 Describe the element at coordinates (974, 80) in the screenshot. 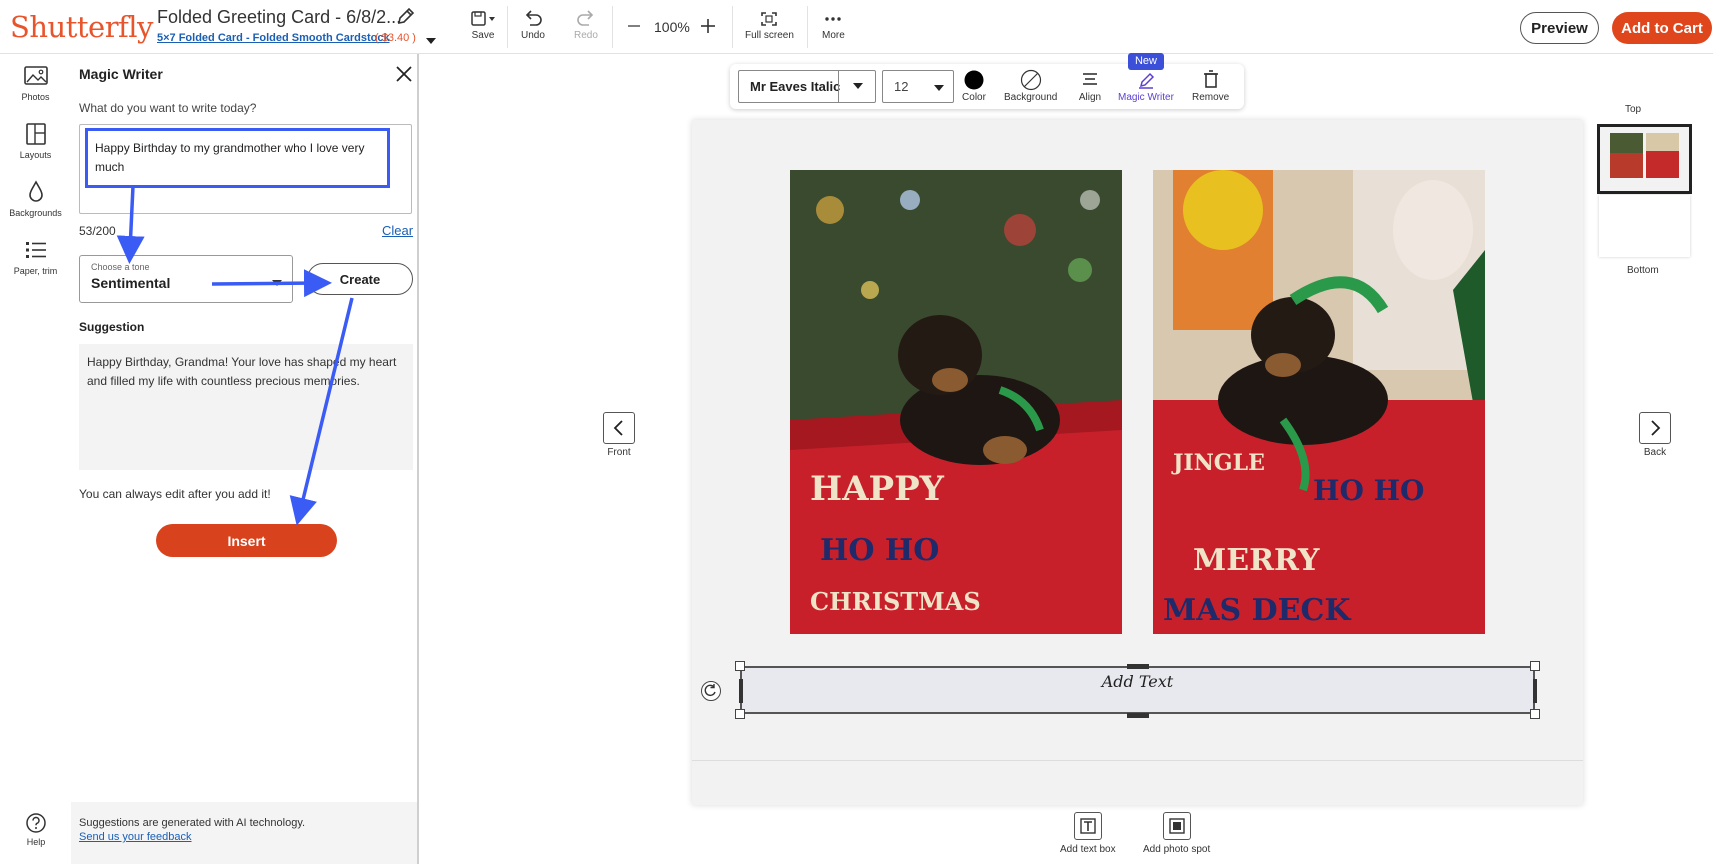

I see `color-swatch-icon` at that location.